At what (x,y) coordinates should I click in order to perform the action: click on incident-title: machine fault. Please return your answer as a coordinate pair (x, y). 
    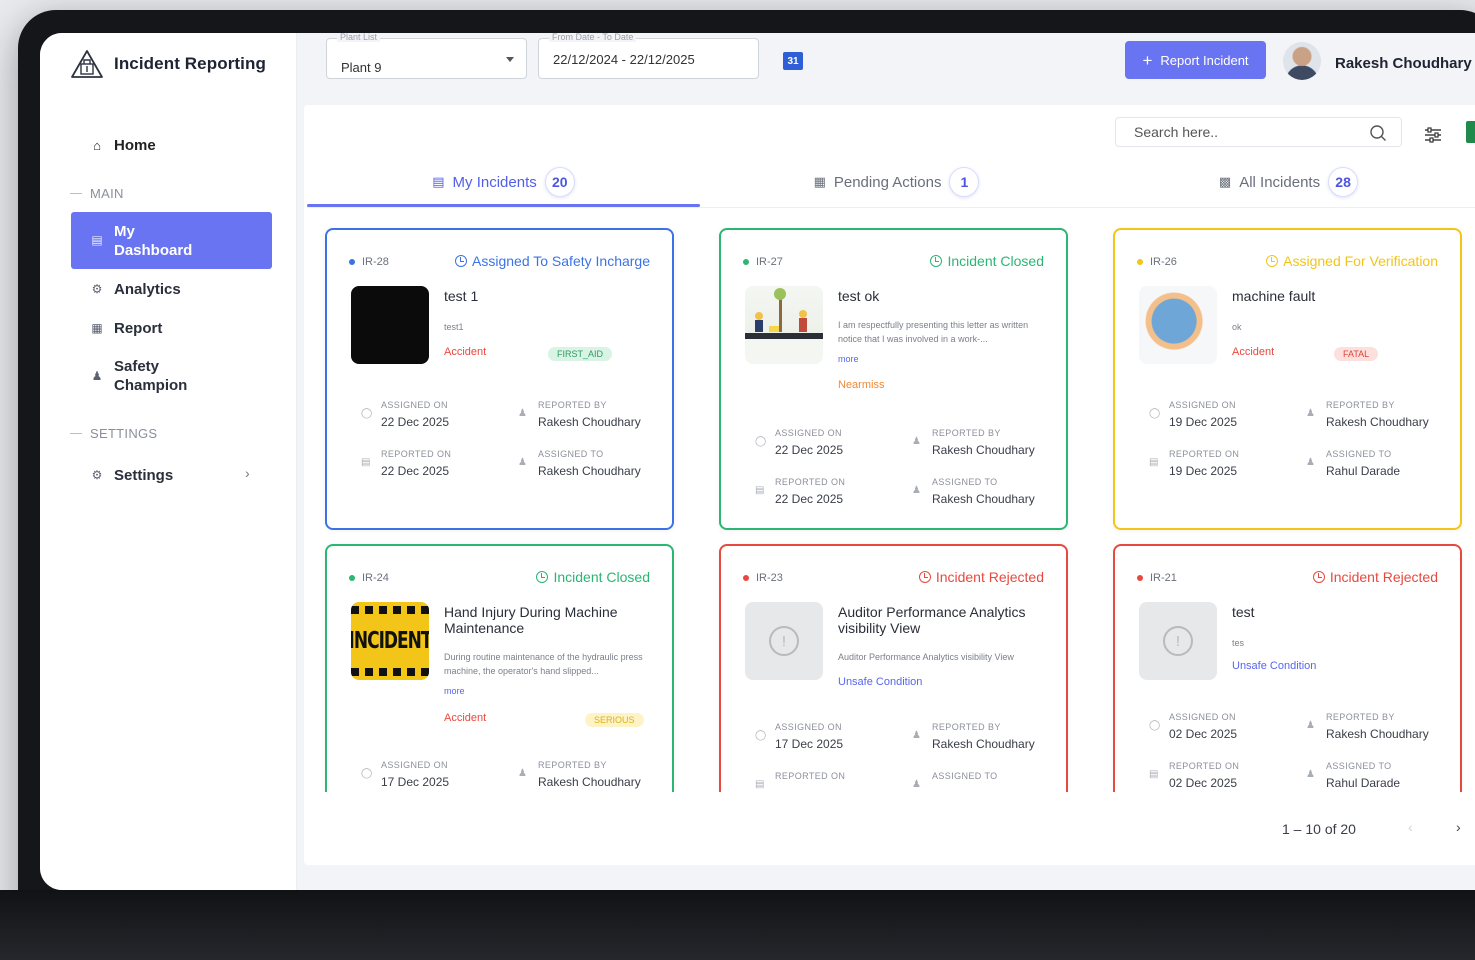
    Looking at the image, I should click on (1274, 296).